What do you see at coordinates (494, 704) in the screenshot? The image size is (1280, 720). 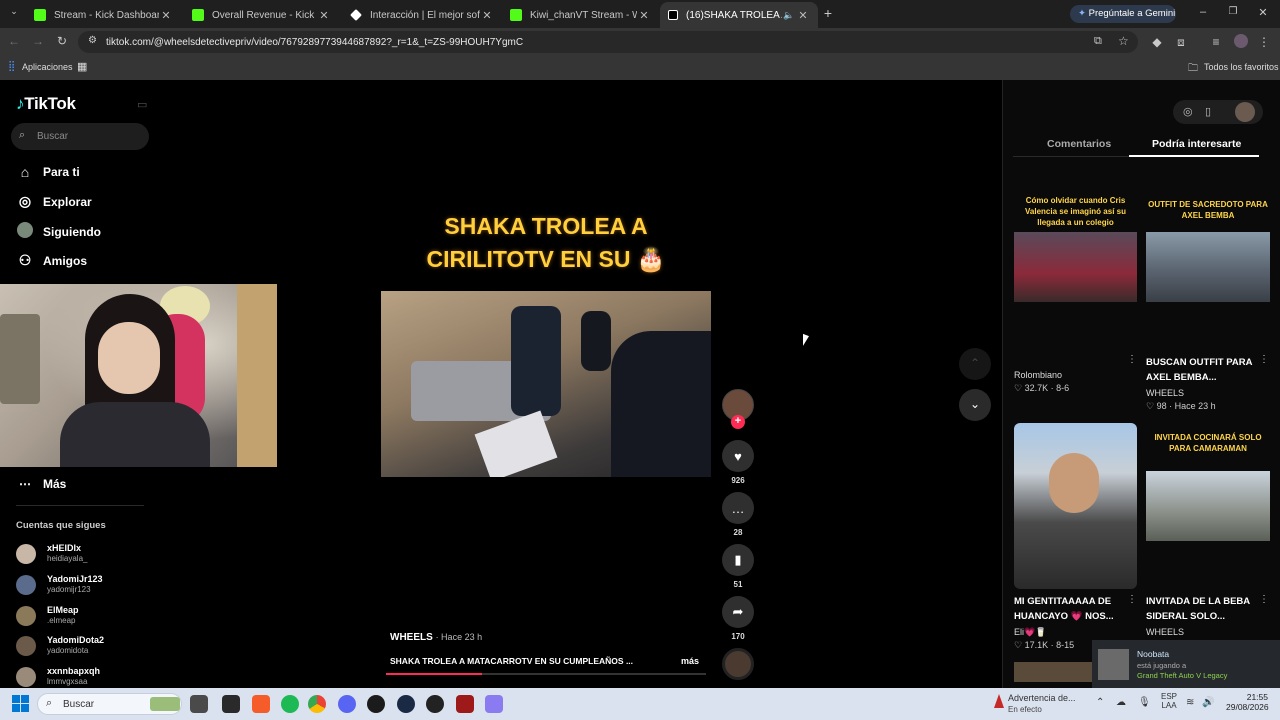 I see `app-icon` at bounding box center [494, 704].